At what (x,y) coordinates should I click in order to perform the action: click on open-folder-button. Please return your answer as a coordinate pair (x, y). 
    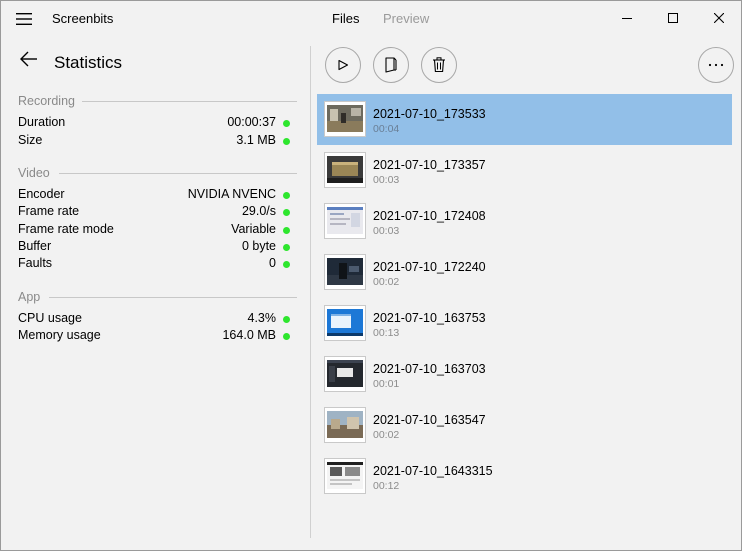
    Looking at the image, I should click on (391, 65).